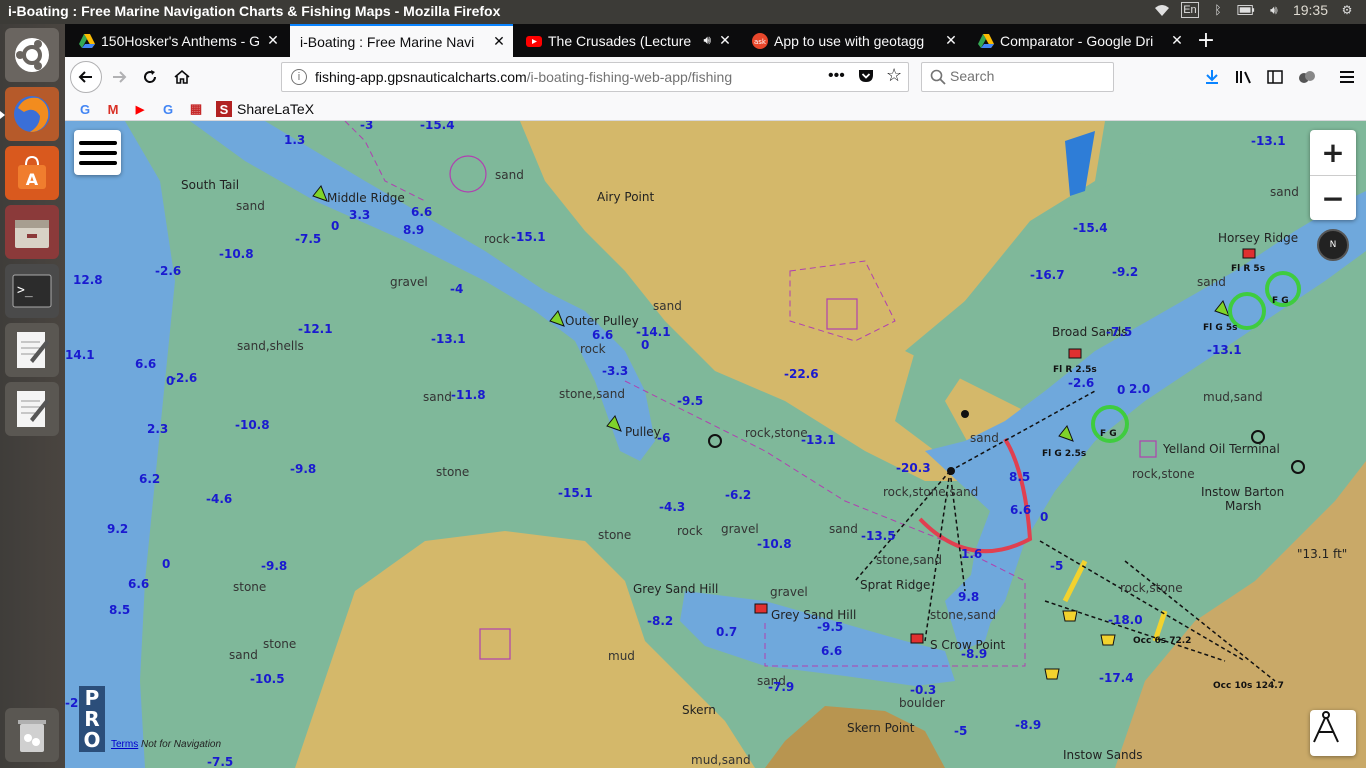  I want to click on depth-sounding: -6, so click(663, 438).